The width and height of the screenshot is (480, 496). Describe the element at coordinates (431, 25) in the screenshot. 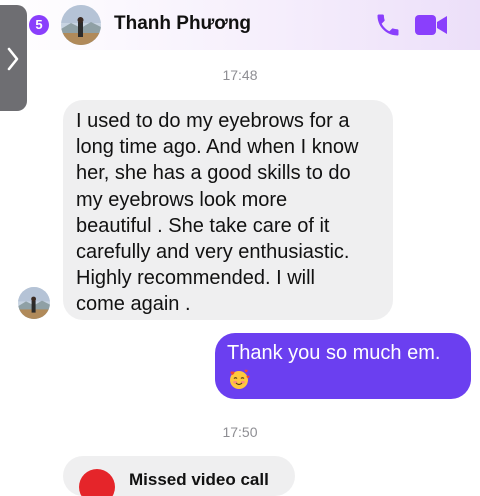

I see `video-camera-icon` at that location.